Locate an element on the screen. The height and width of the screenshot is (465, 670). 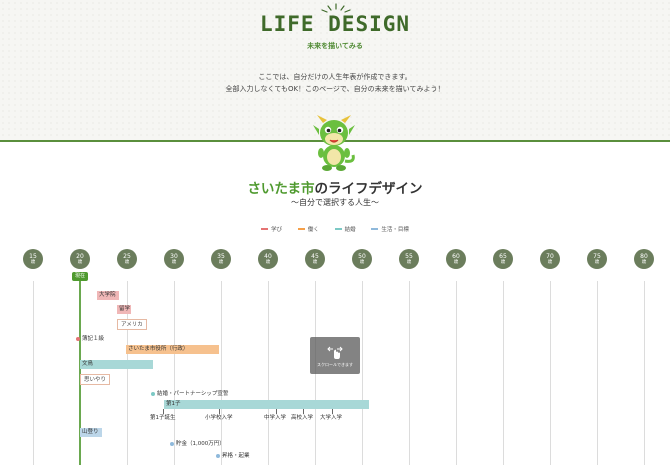
plan-subtitle: 〜自分で選択する人生〜 is located at coordinates (335, 202).